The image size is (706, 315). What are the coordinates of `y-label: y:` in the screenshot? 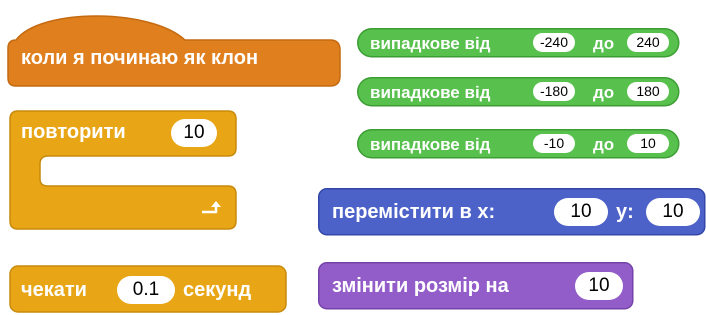 It's located at (625, 212).